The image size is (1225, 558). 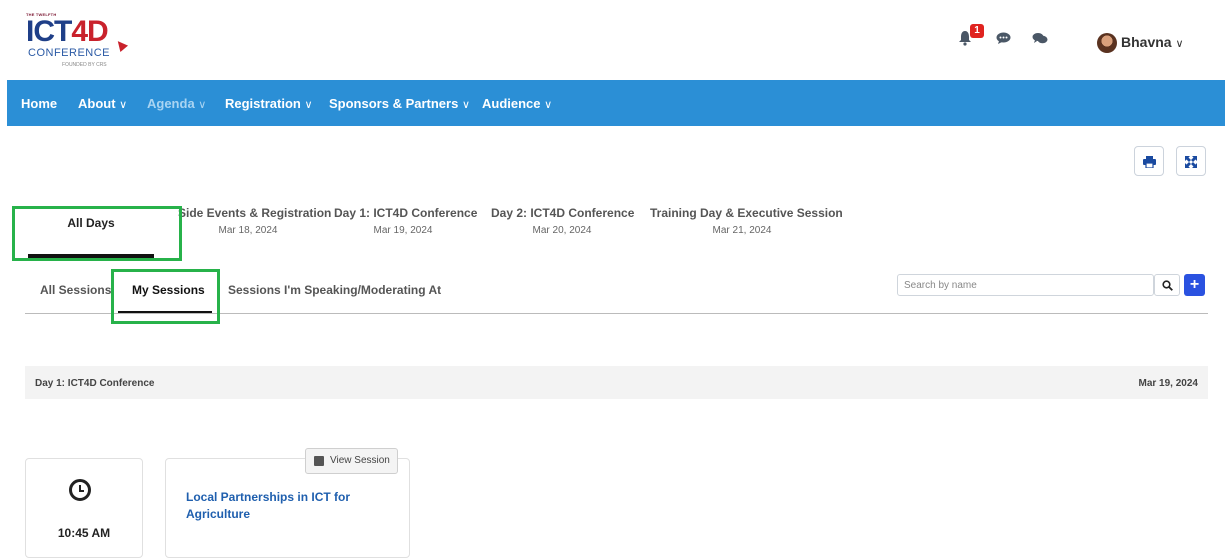 I want to click on print-button, so click(x=1149, y=161).